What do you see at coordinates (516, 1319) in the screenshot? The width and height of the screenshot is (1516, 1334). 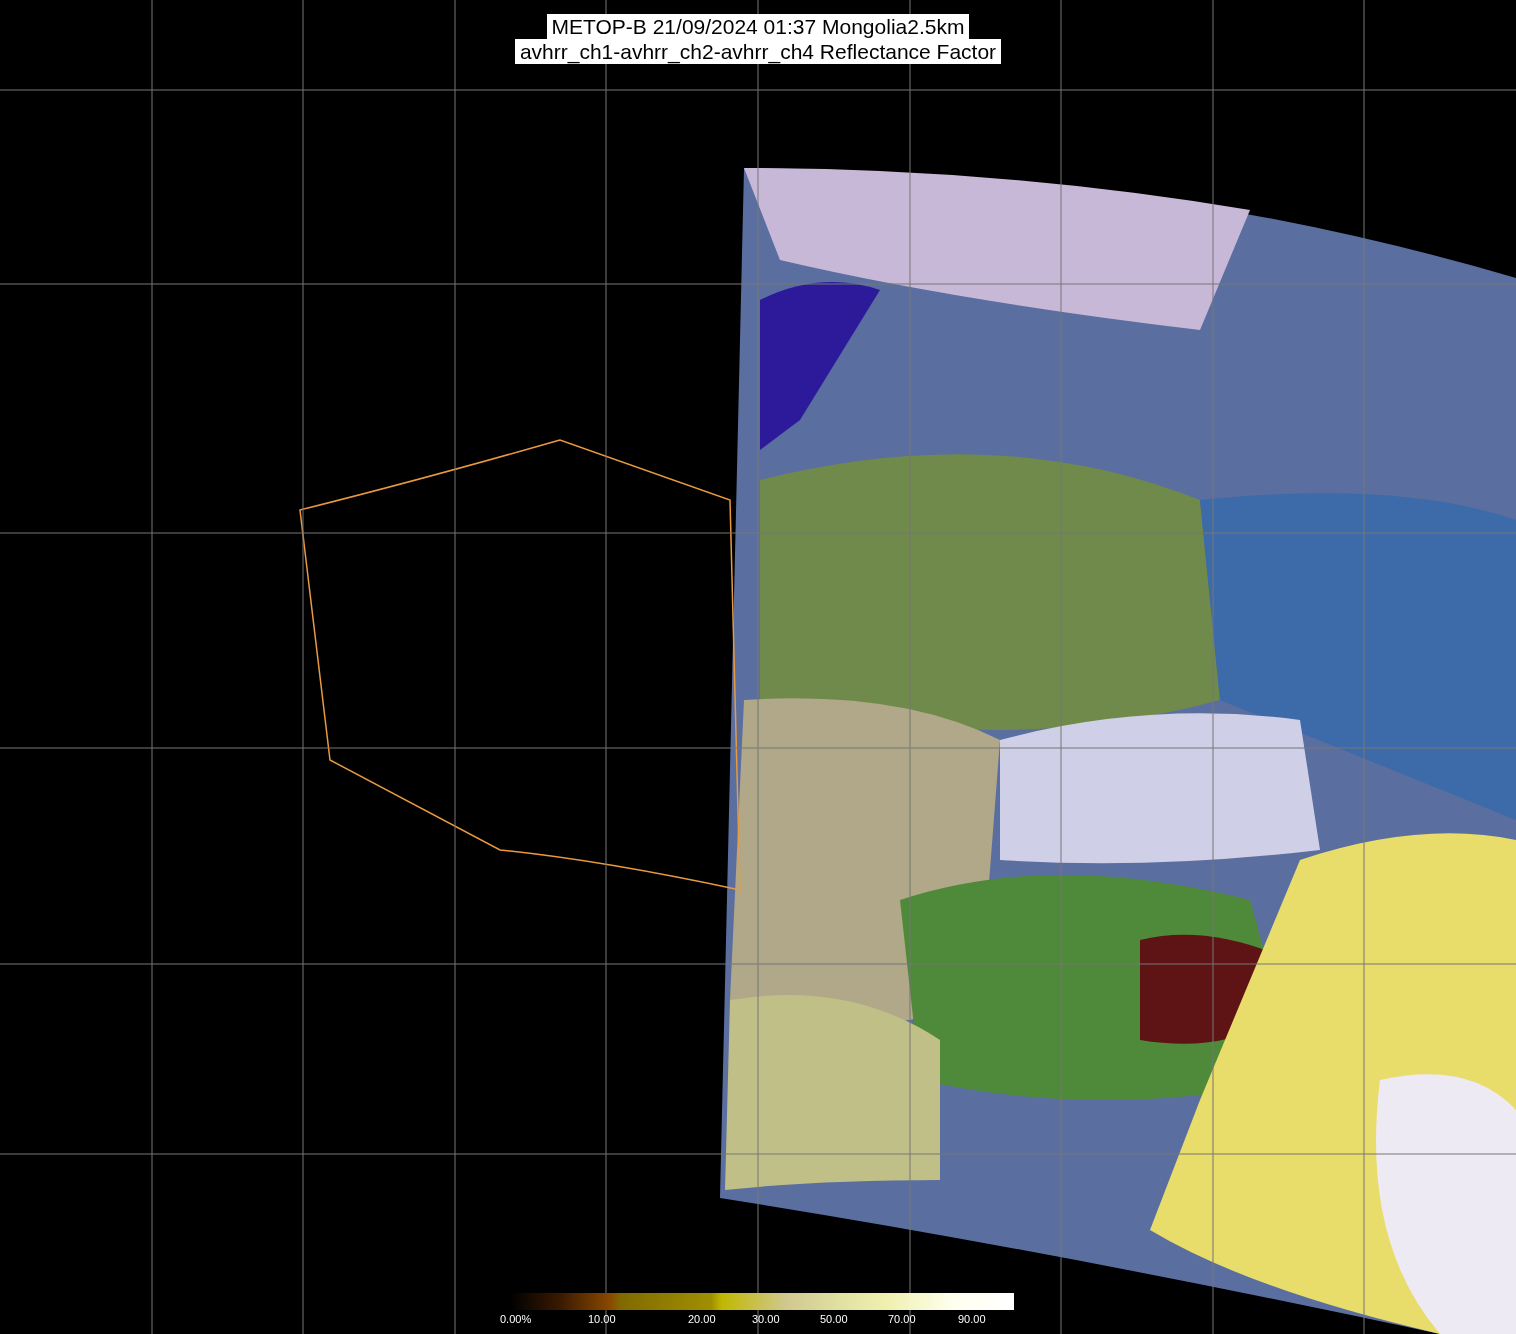 I see `colorbar-label: 0.00%` at bounding box center [516, 1319].